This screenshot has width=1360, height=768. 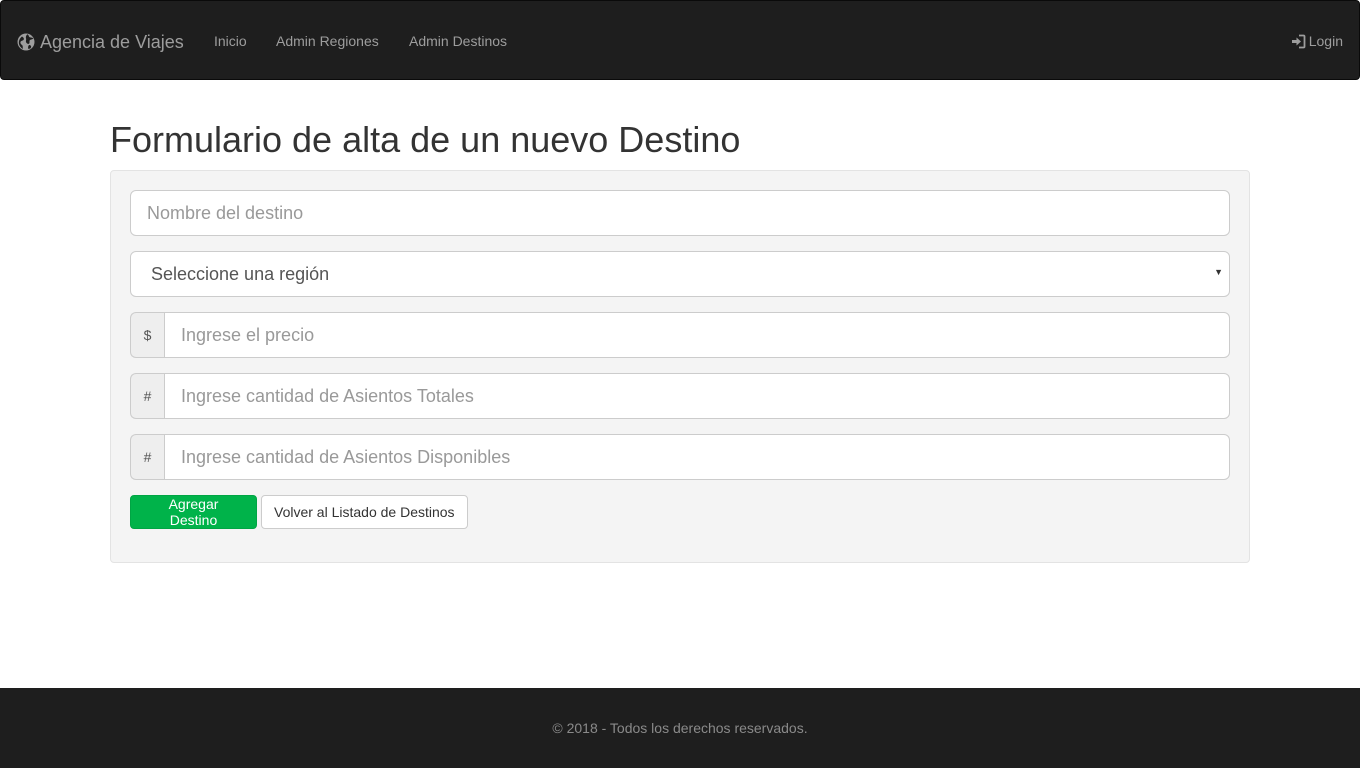 What do you see at coordinates (327, 41) in the screenshot?
I see `nav-link-admin-regiones: Admin Regiones` at bounding box center [327, 41].